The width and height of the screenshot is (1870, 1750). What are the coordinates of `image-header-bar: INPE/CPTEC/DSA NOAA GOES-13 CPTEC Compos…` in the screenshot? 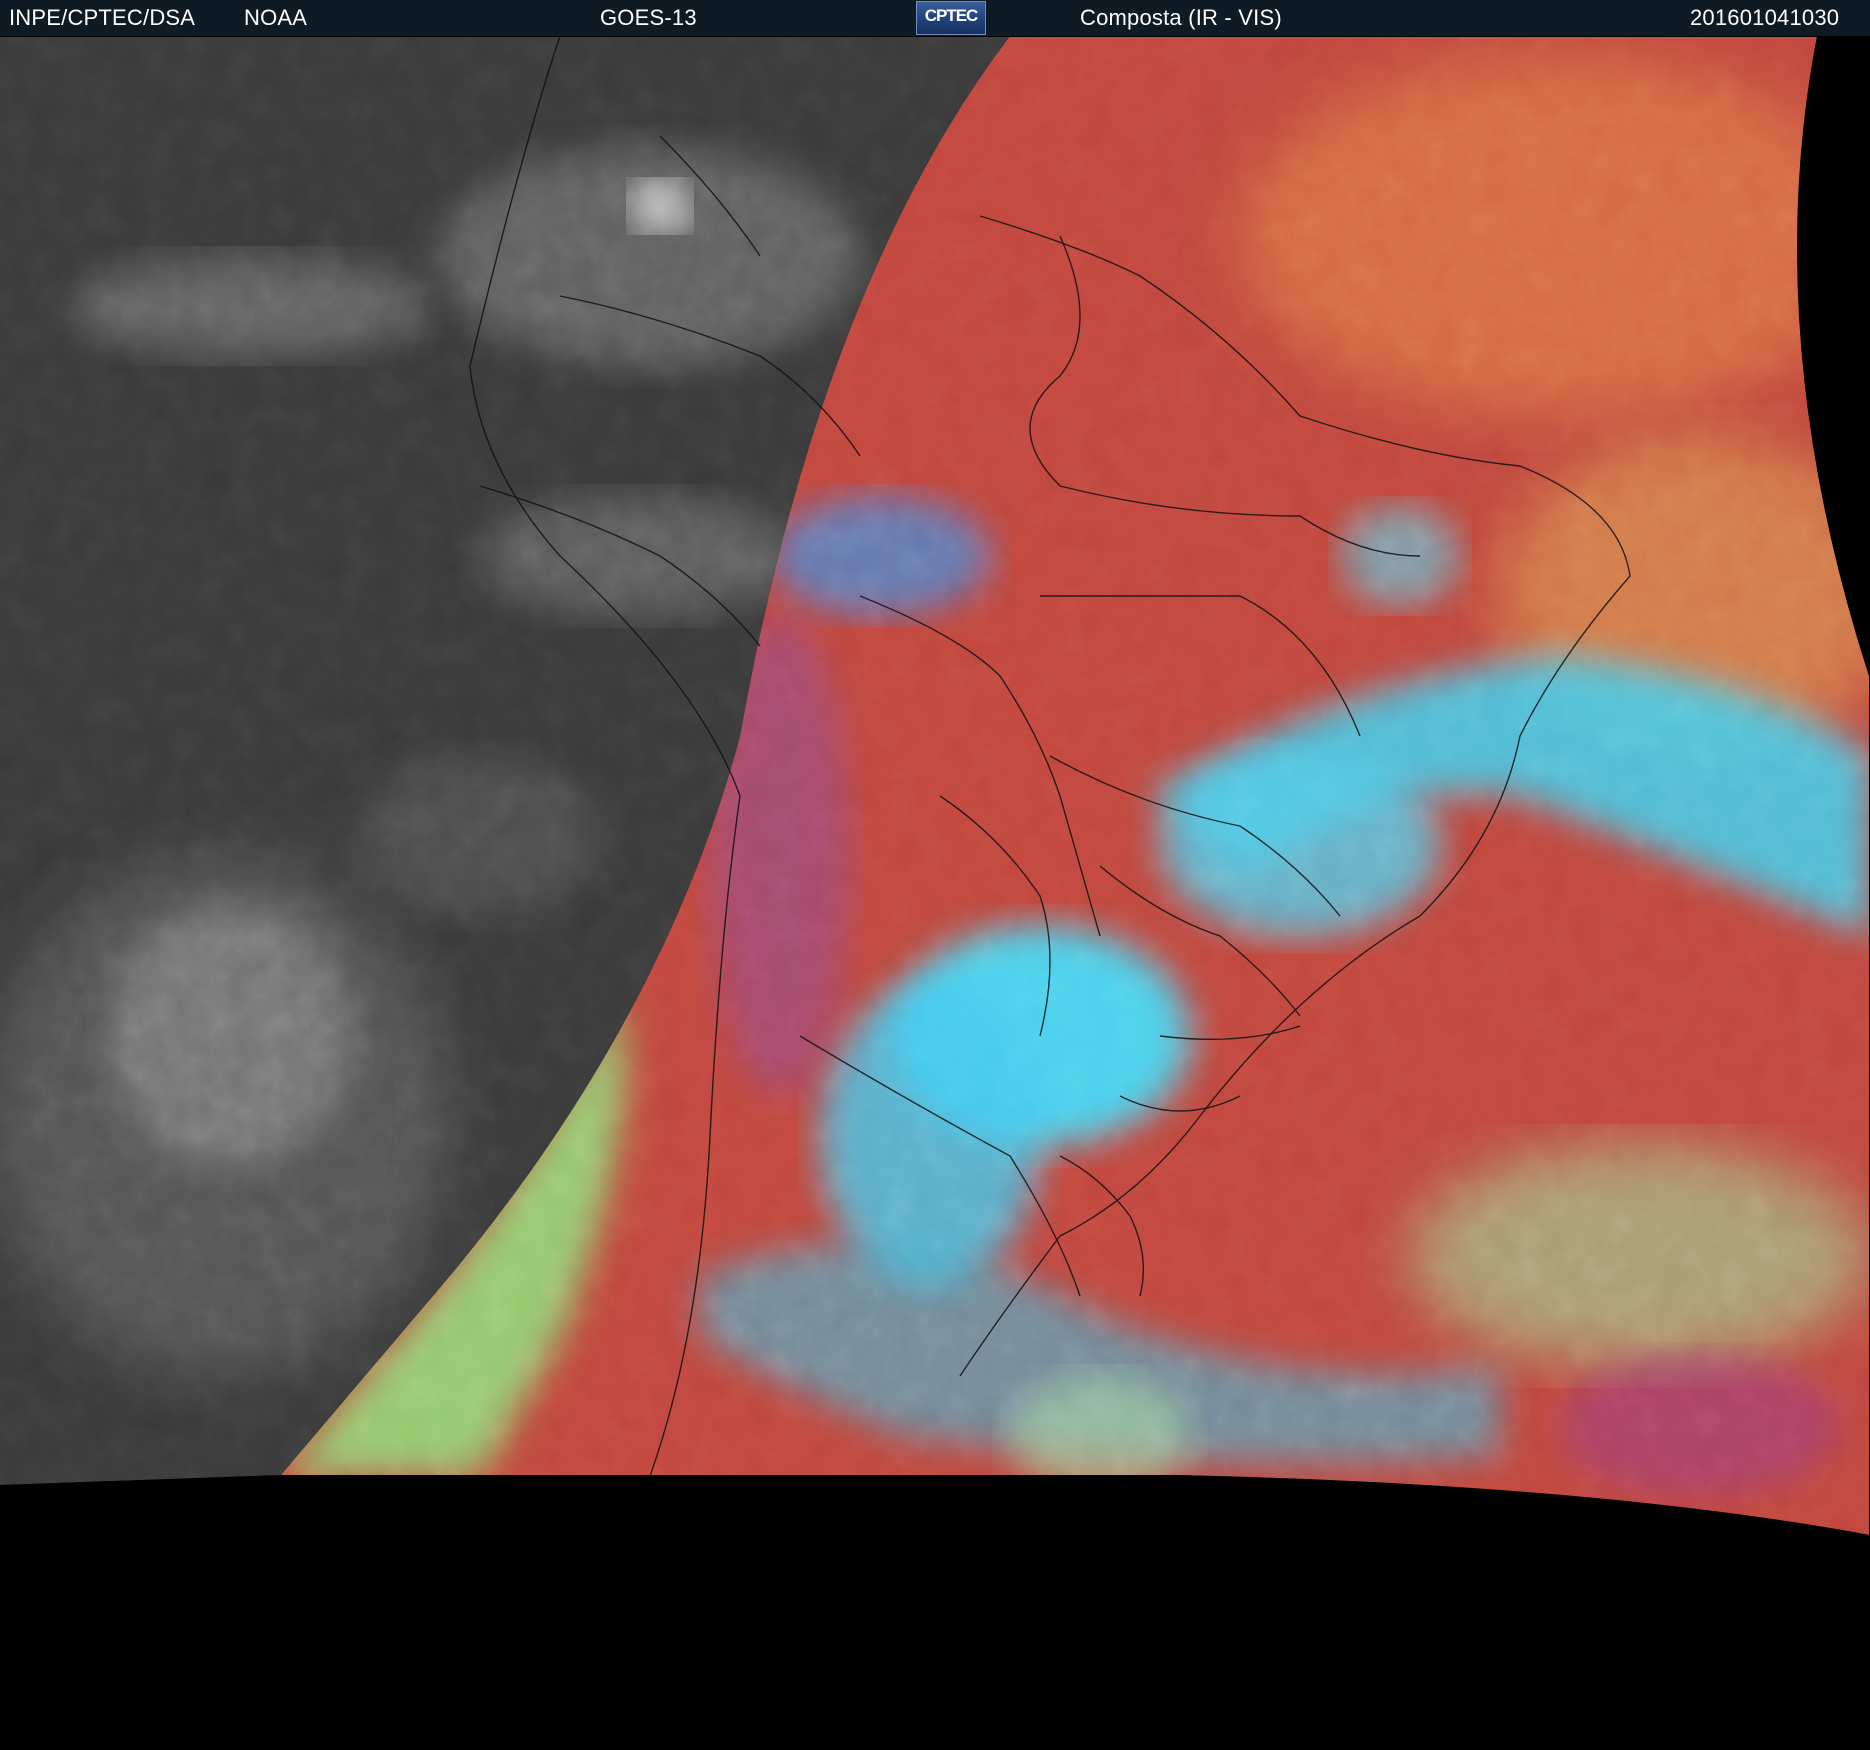 It's located at (935, 18).